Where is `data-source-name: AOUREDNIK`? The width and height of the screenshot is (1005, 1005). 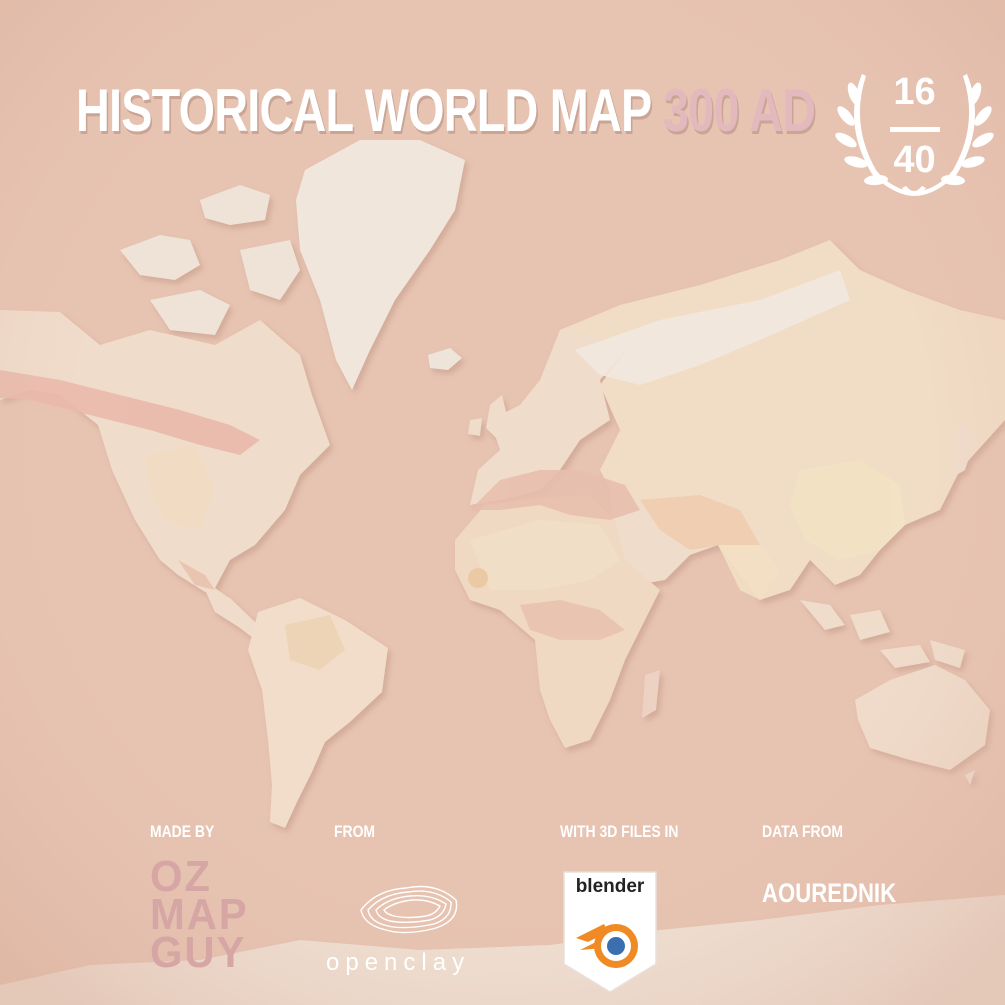
data-source-name: AOUREDNIK is located at coordinates (829, 893).